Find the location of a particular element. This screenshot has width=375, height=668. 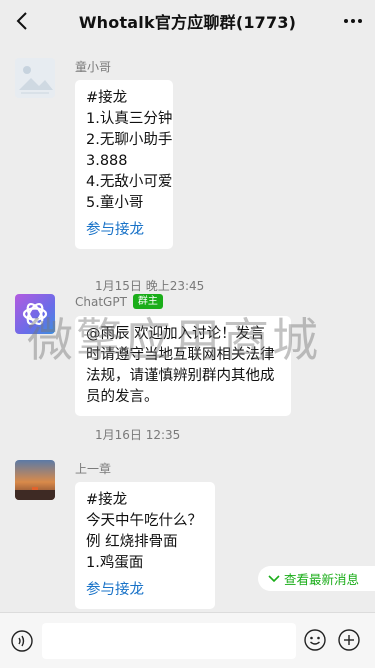

message-bubble: #接龙 今天中午吃什么？ 例 红烧排骨面 1.鸡蛋面 参与接龙 is located at coordinates (145, 545).